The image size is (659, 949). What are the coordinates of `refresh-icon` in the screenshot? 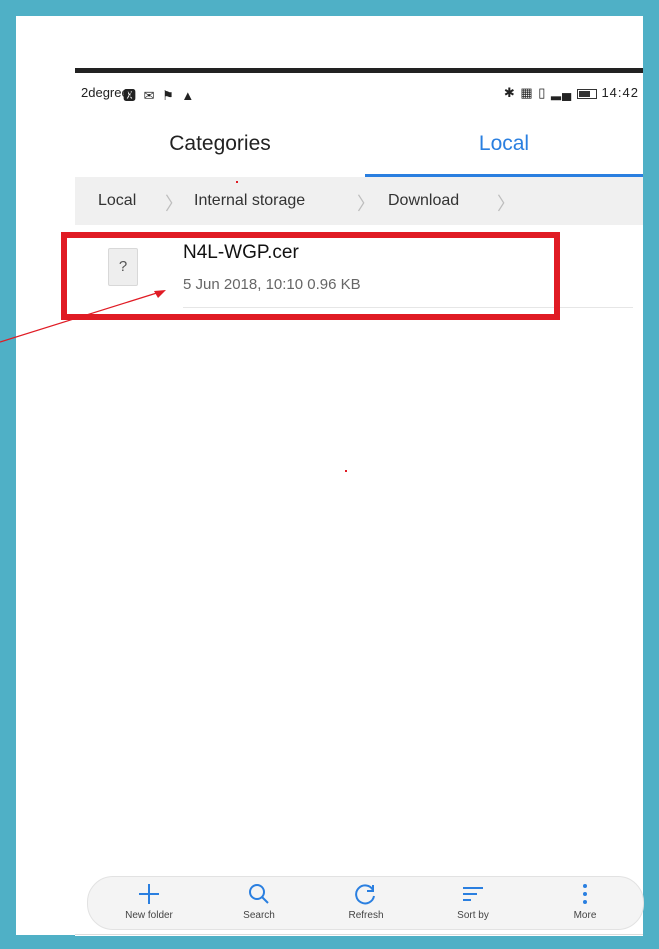 It's located at (366, 894).